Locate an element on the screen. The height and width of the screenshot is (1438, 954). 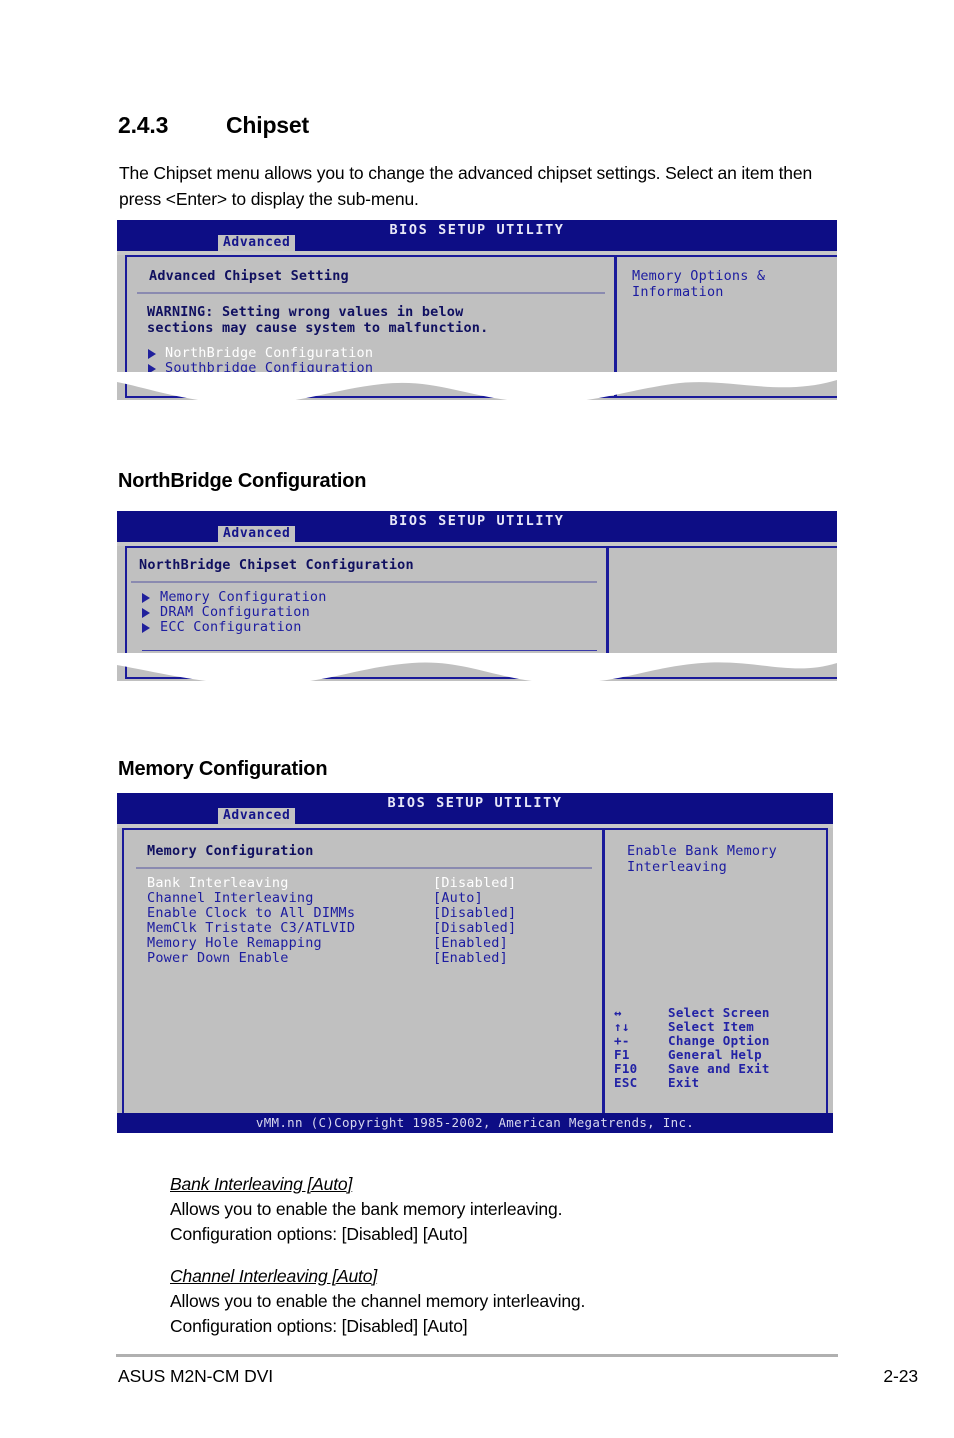
bios-setting-value-power-down-enable: [Enabled] is located at coordinates (470, 958).